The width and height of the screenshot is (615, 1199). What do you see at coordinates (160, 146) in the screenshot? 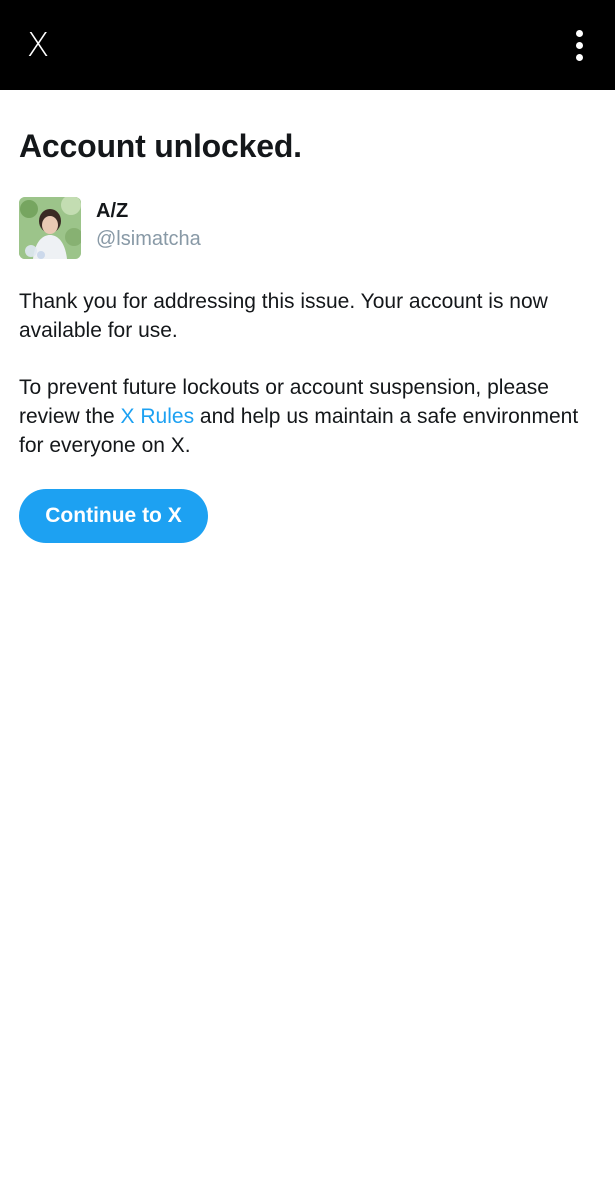
I see `page-title: Account unlocked.` at bounding box center [160, 146].